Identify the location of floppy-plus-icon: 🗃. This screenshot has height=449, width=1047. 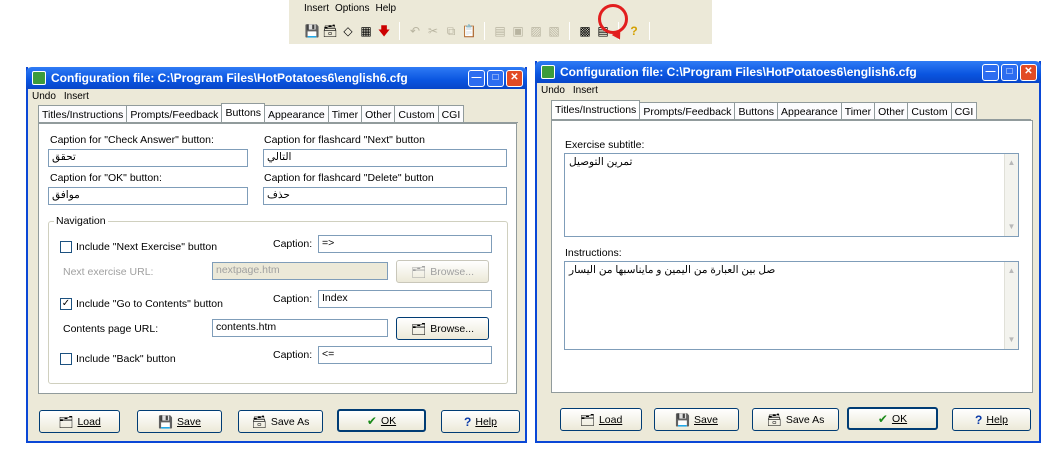
(774, 419).